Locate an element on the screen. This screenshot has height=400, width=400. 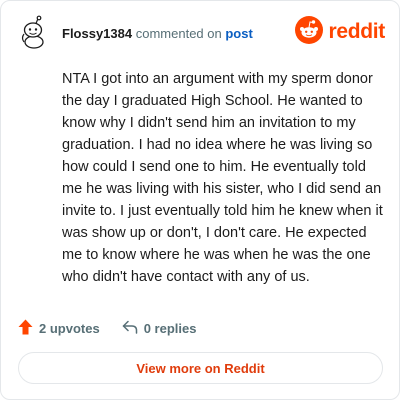
reddit-brand: reddit is located at coordinates (340, 32).